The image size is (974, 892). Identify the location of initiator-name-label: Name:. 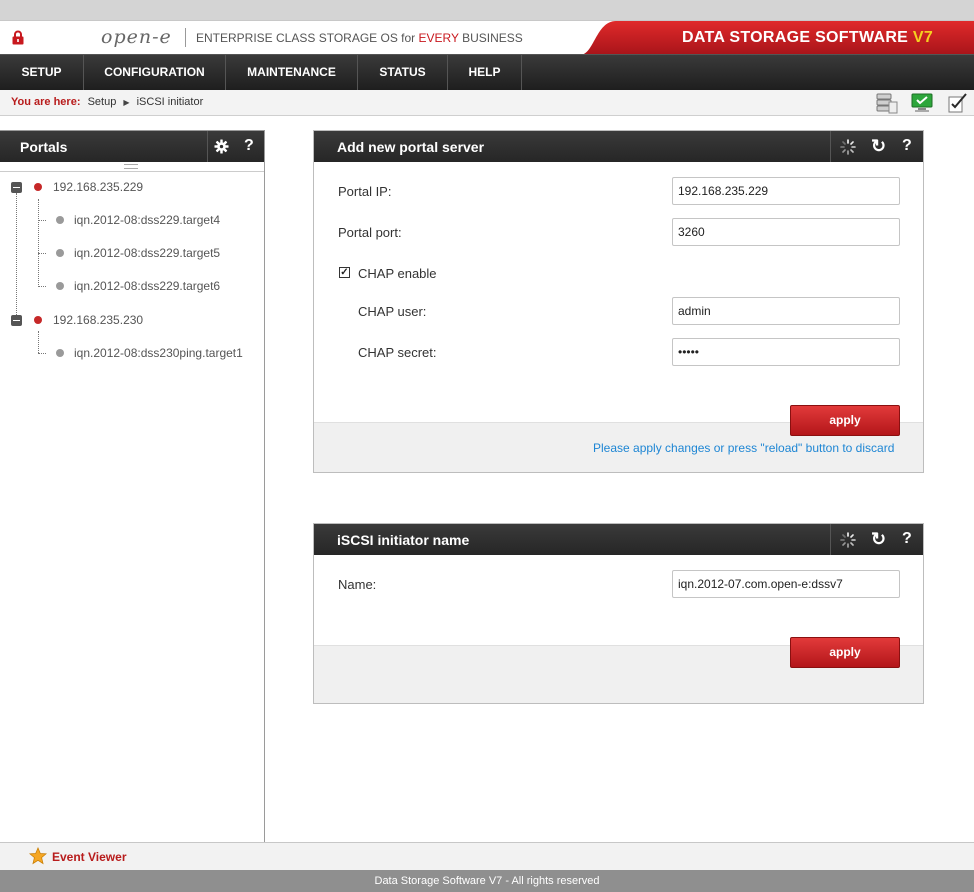
(357, 584).